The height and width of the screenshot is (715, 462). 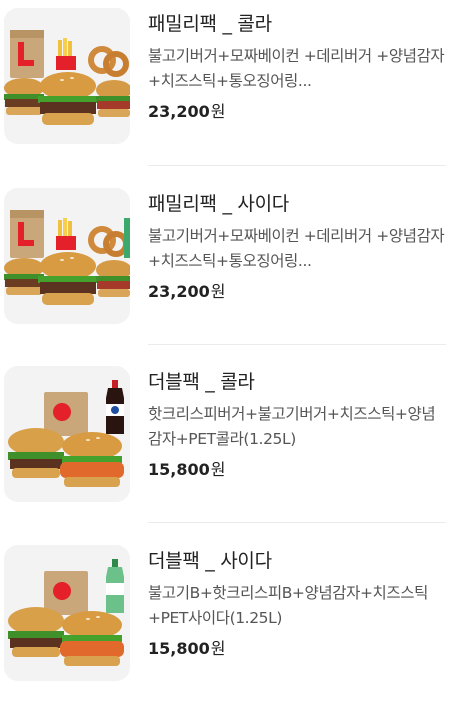 I want to click on menu-item-description: 불고기B+핫크리스피B+양념감자+치즈스틱+PET사이다(1.25L), so click(x=288, y=605).